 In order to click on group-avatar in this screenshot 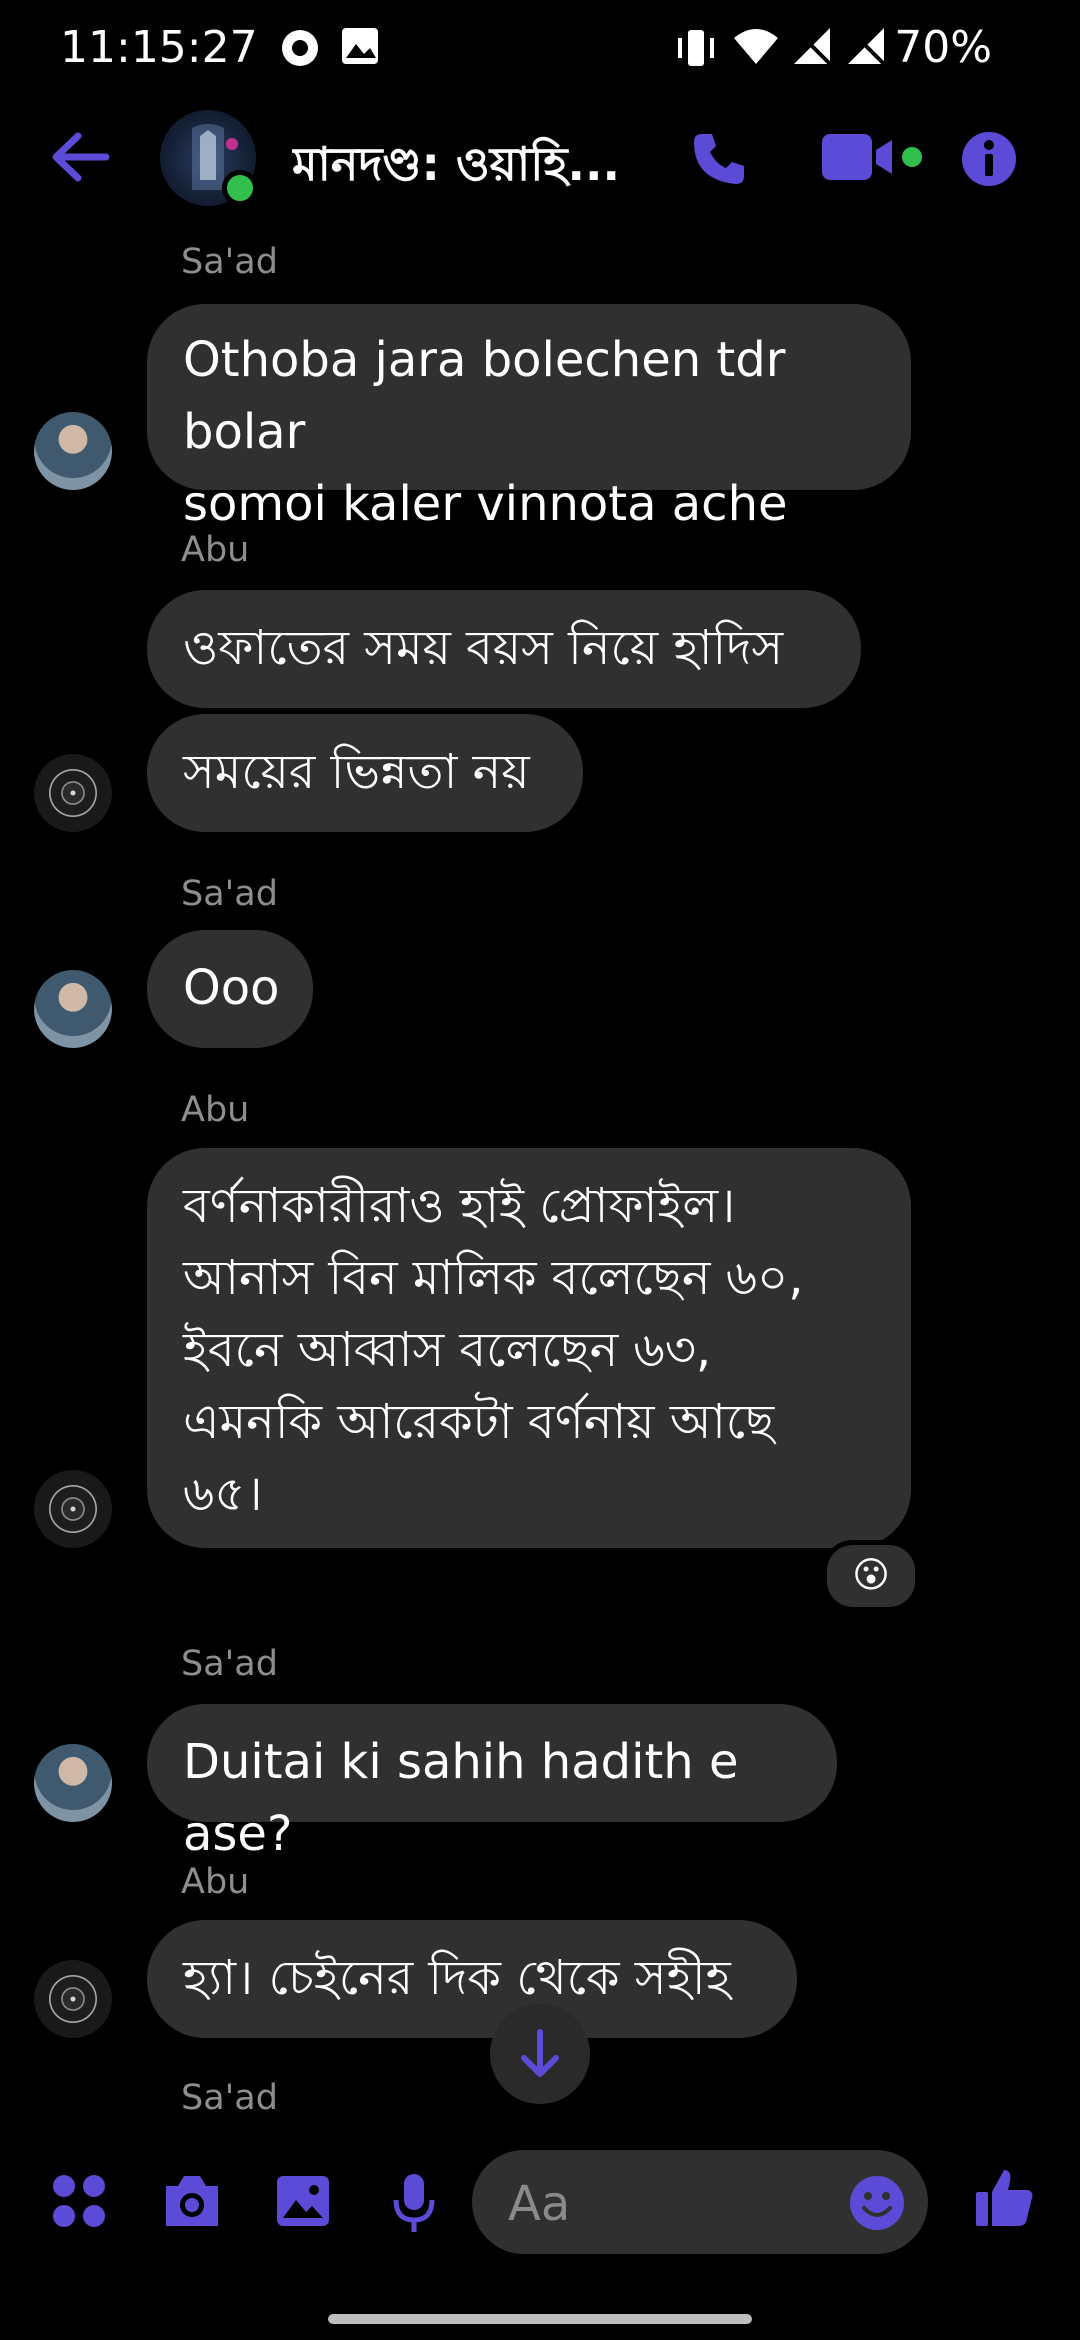, I will do `click(209, 158)`.